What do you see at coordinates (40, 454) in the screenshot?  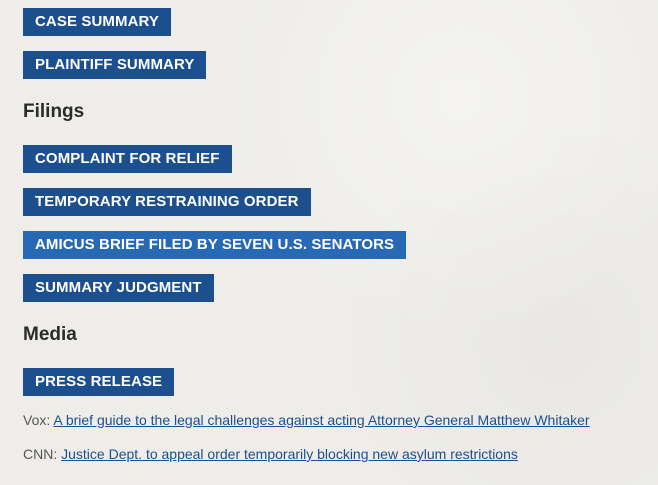 I see `article-source-label: CNN:` at bounding box center [40, 454].